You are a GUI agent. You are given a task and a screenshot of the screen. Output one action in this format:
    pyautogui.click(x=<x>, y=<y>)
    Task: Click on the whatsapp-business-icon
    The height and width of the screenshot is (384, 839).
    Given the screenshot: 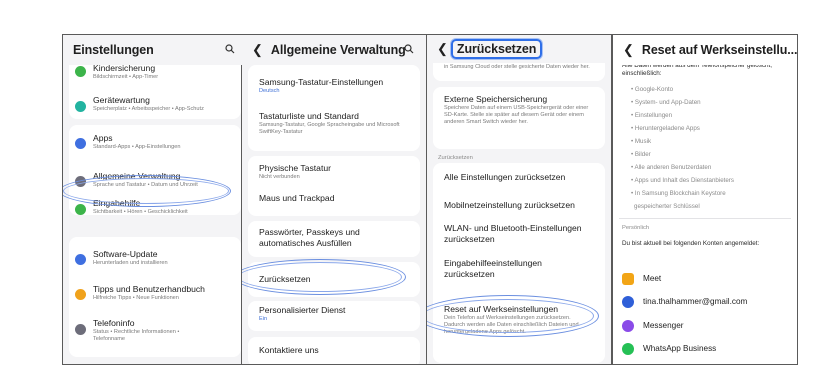 What is the action you would take?
    pyautogui.click(x=628, y=349)
    